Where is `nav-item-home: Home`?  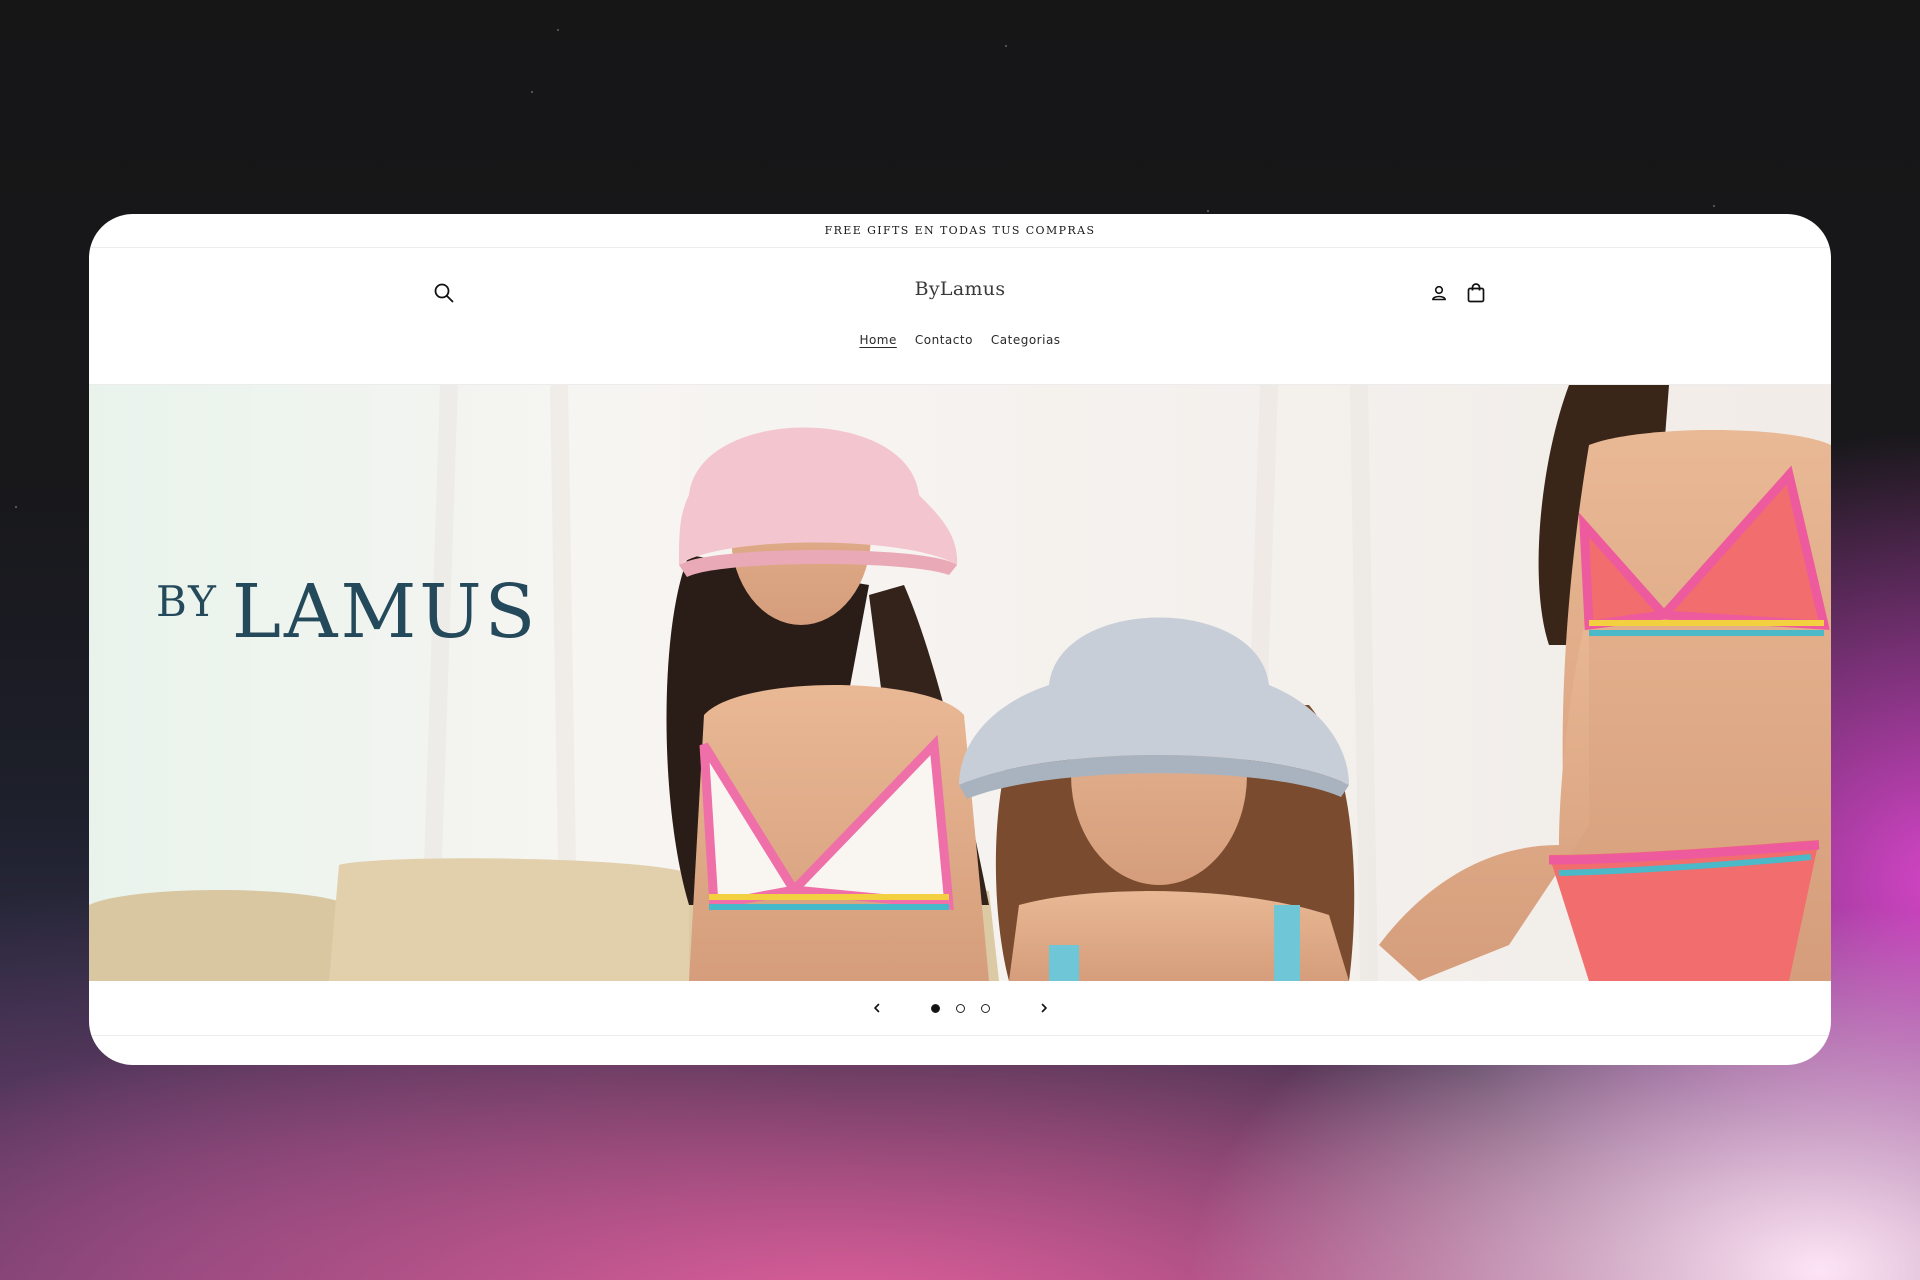 nav-item-home: Home is located at coordinates (877, 340).